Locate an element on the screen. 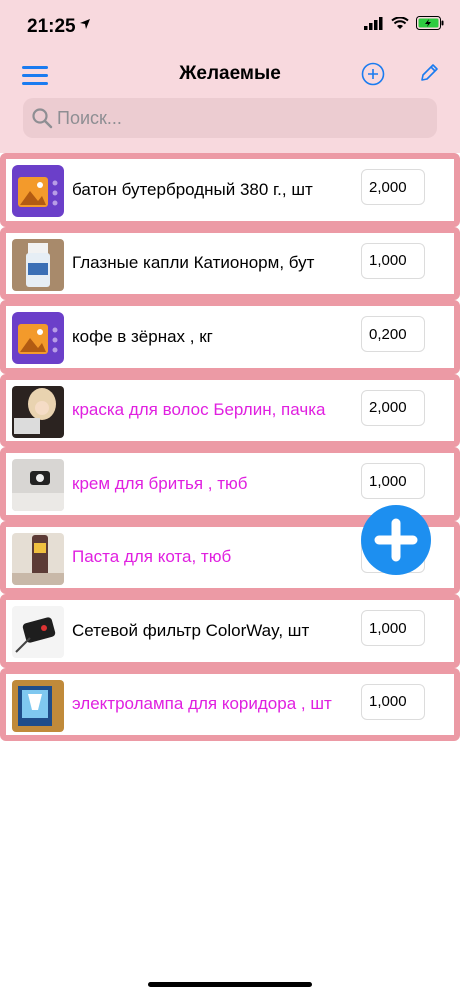 Image resolution: width=460 pixels, height=996 pixels. quantity-field: 0,200 is located at coordinates (393, 334).